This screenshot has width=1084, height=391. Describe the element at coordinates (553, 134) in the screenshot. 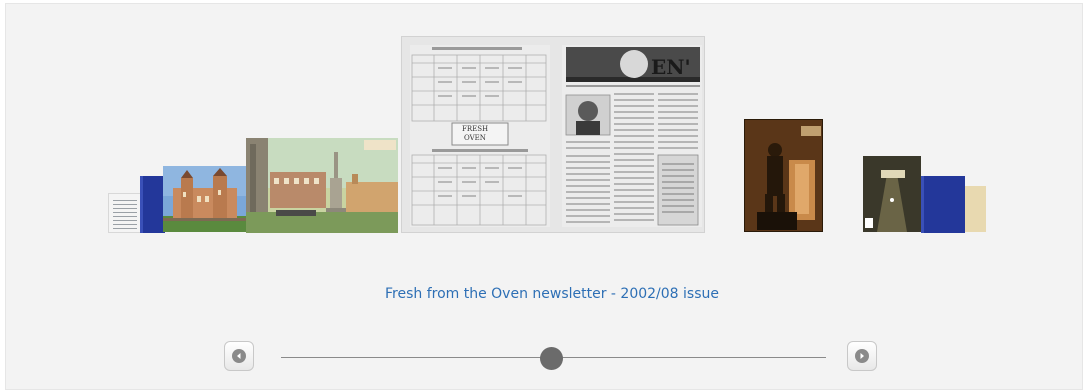

I see `thumbnail-newsletter-spread: EN' FRESH OVEN` at that location.